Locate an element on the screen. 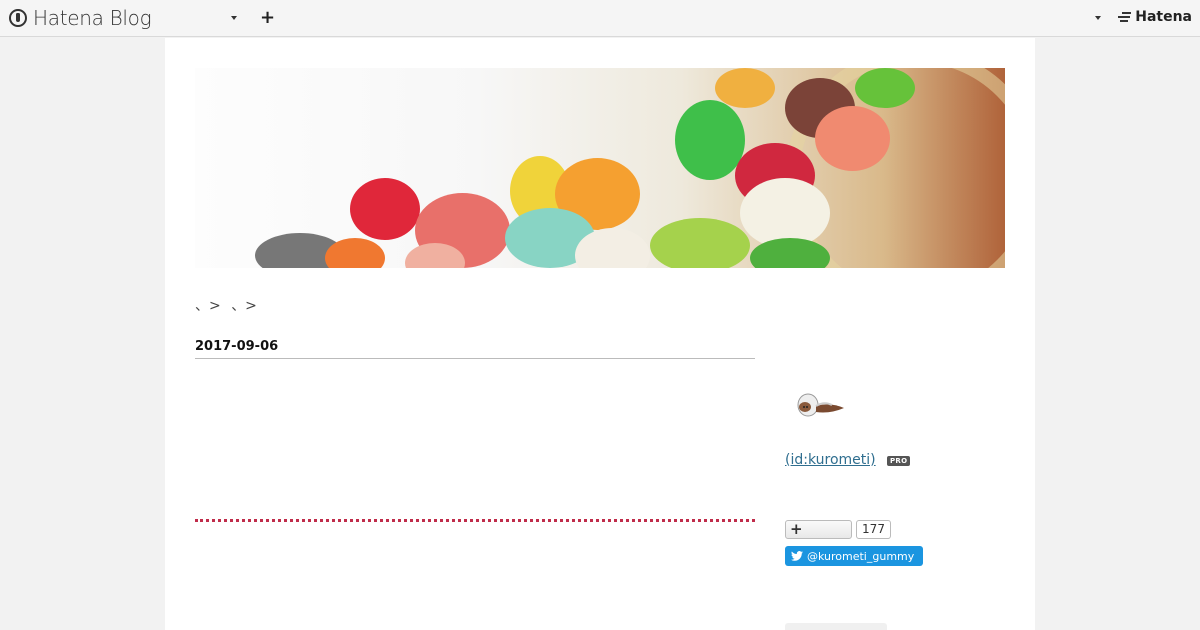 The width and height of the screenshot is (1200, 630). pro-badge: PRO is located at coordinates (899, 461).